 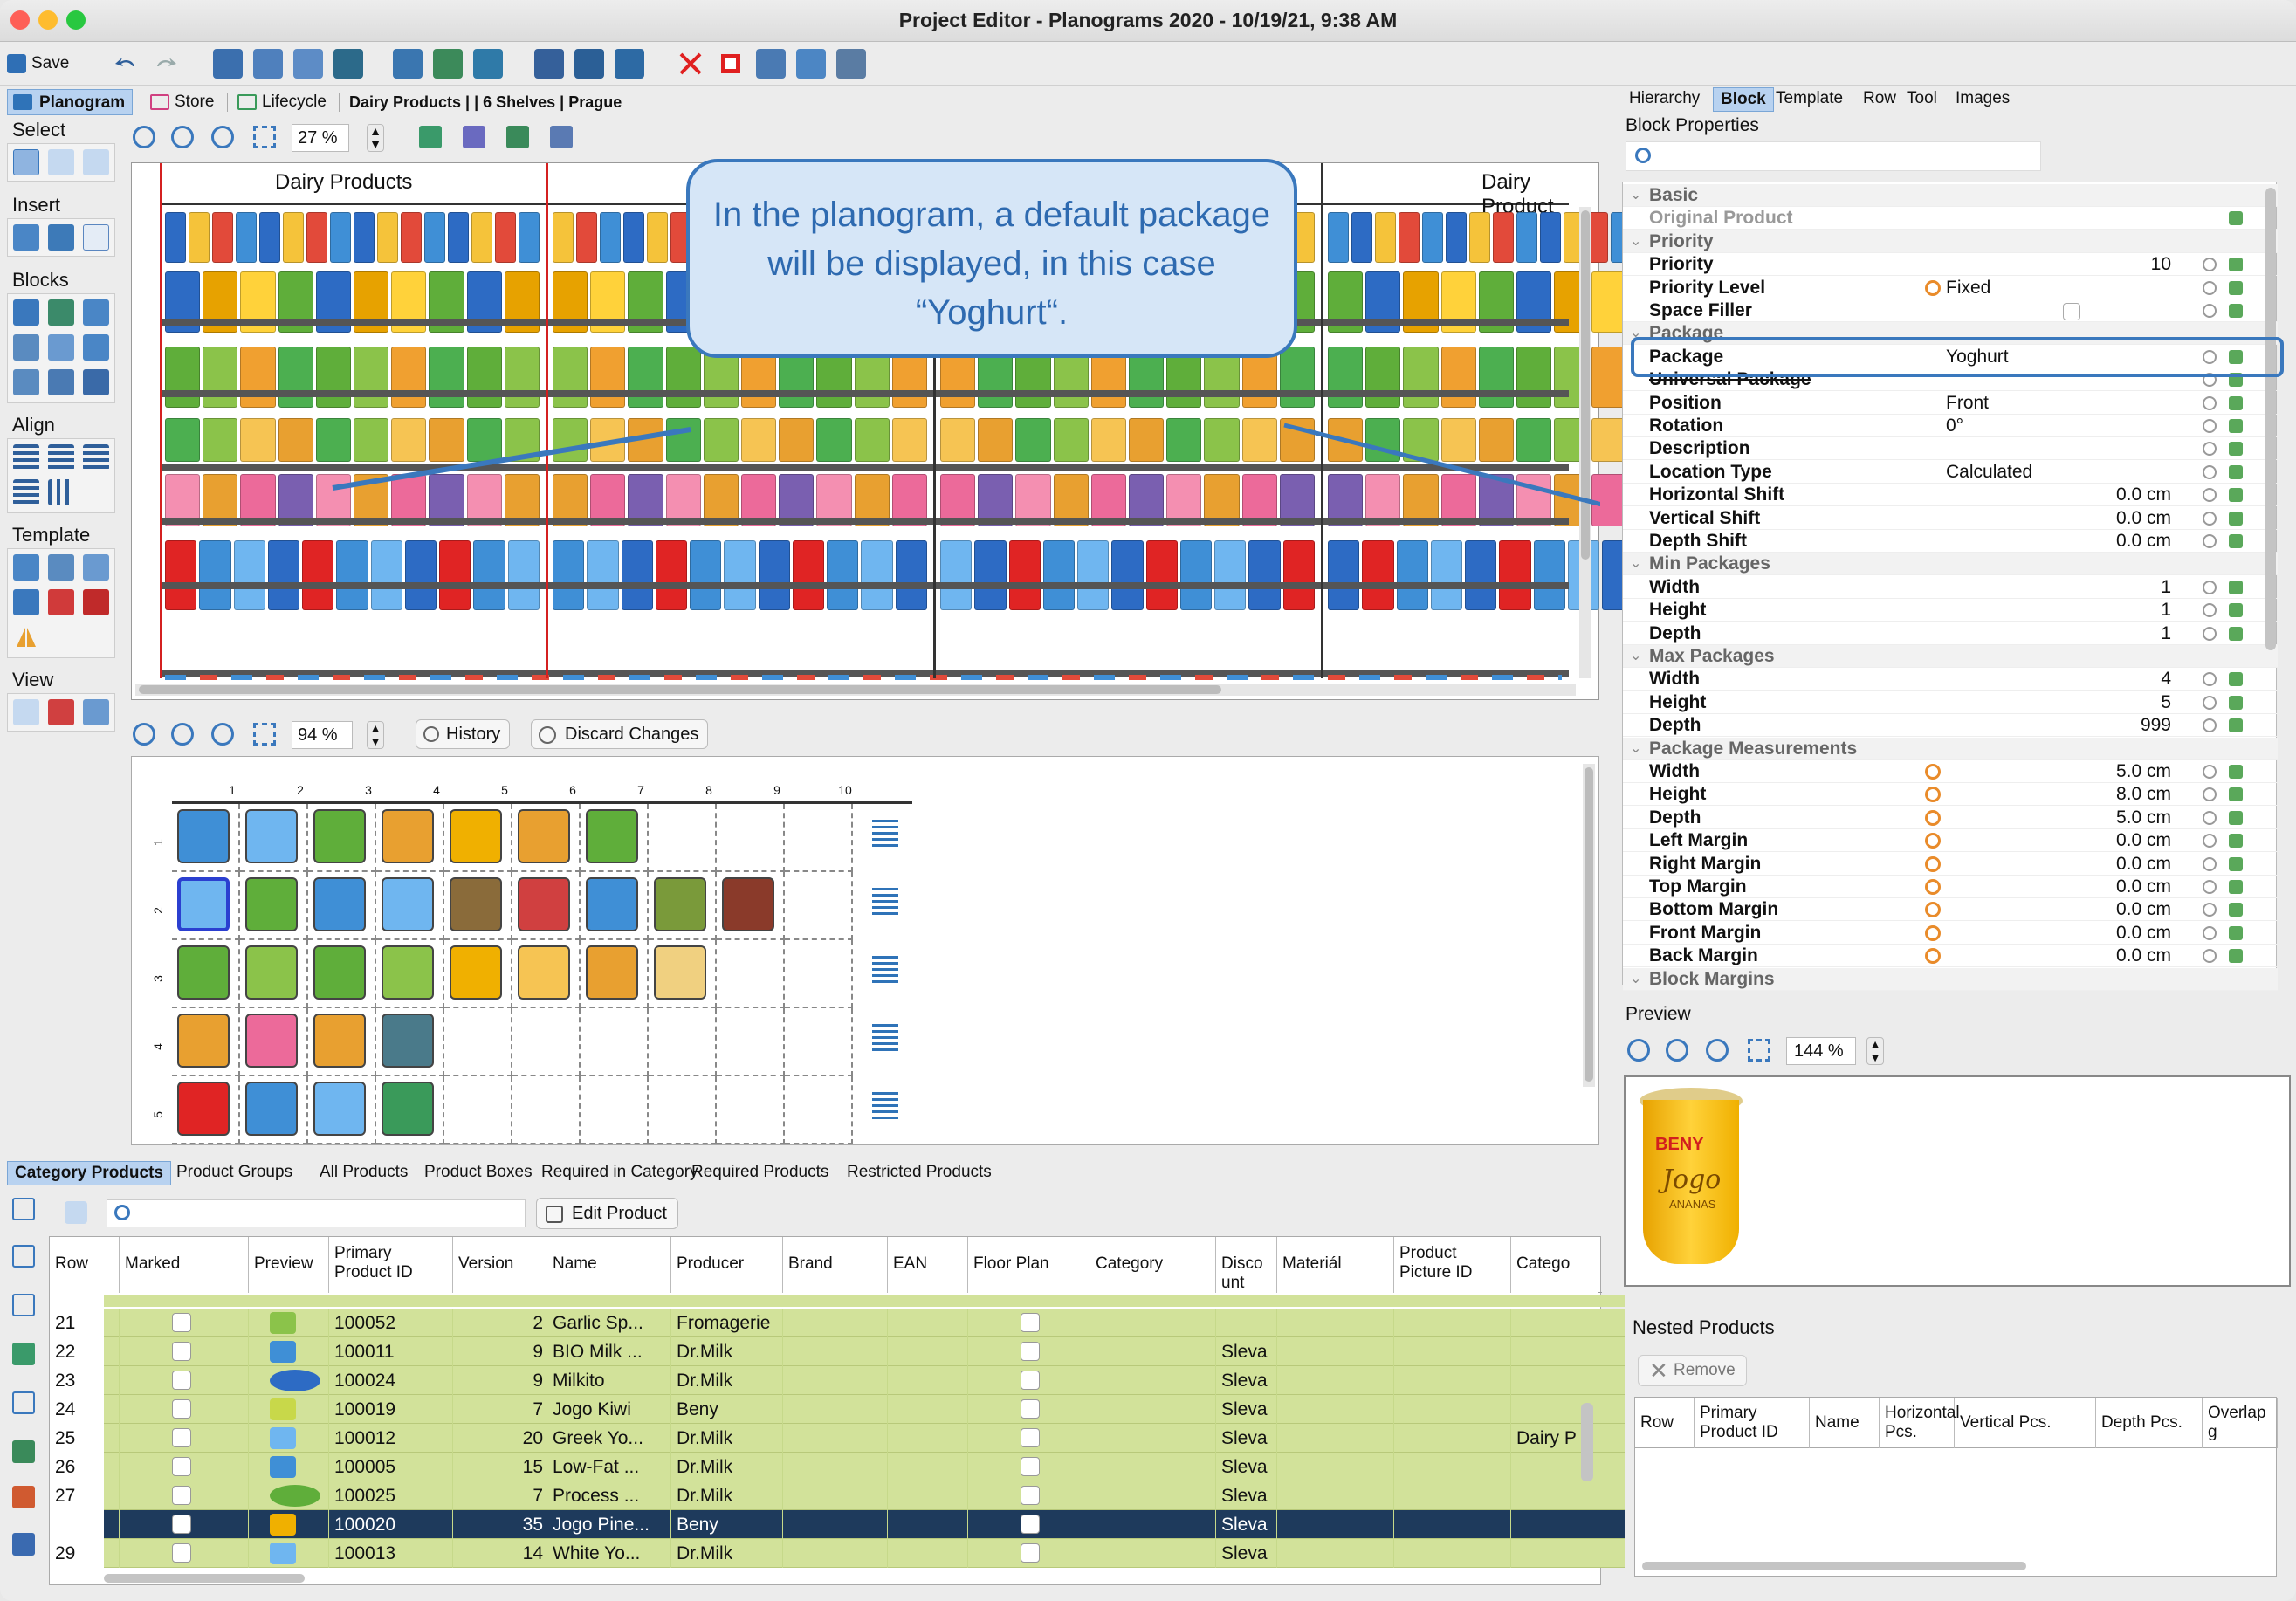 I want to click on zoom-fit-icon, so click(x=264, y=137).